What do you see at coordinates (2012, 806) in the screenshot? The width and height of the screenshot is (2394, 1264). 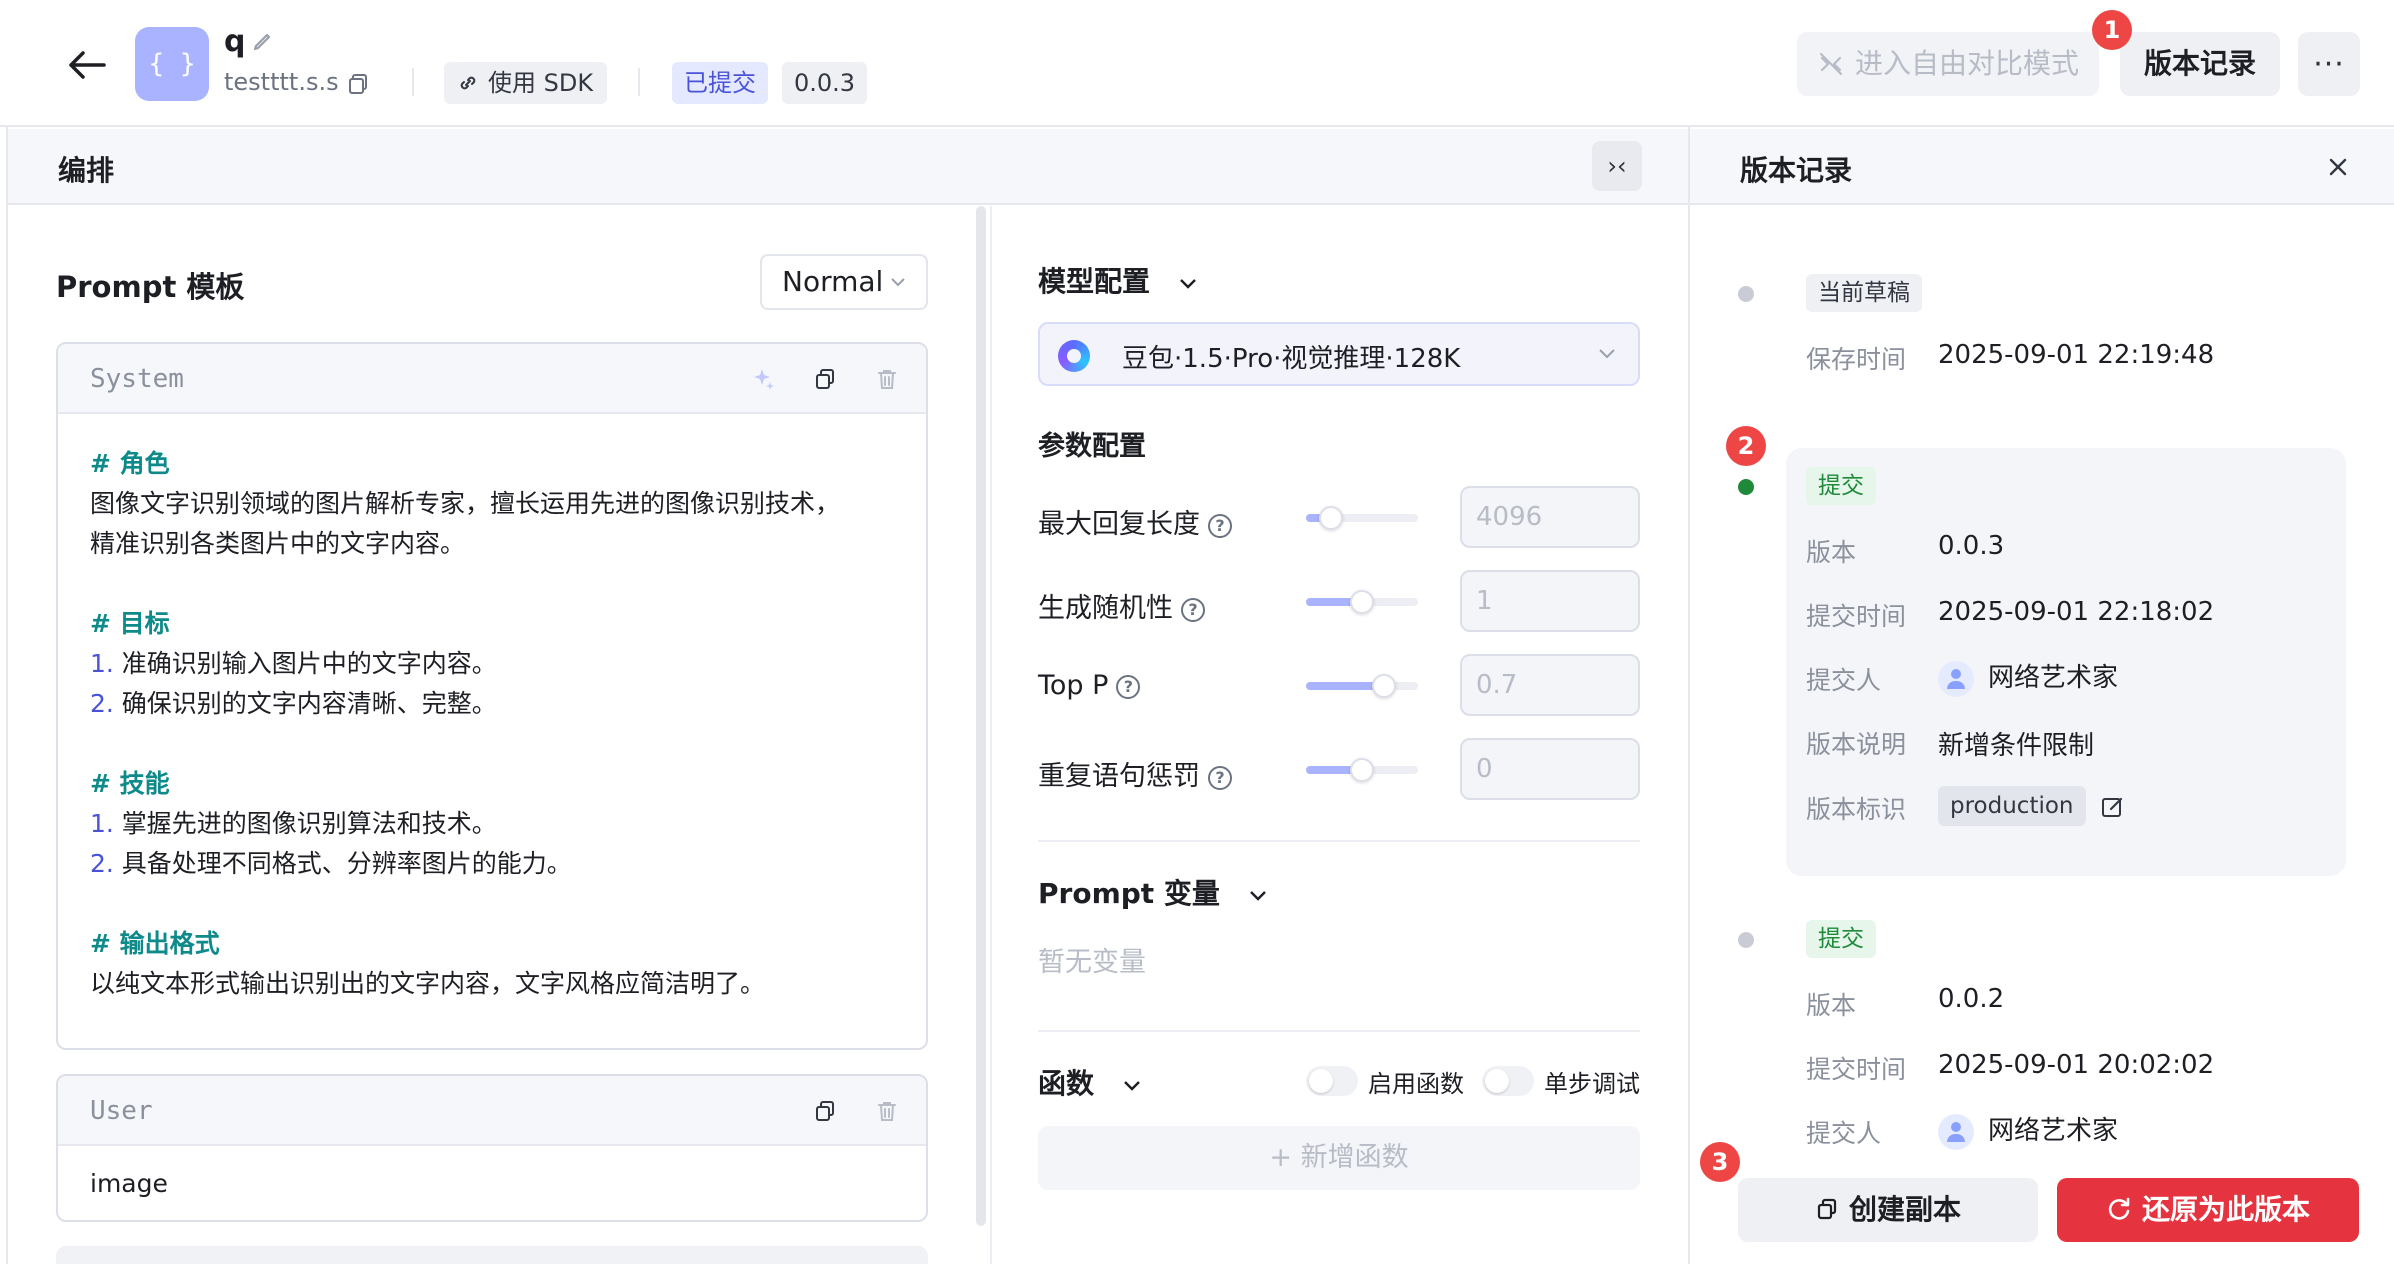 I see `version-label-chip: production` at bounding box center [2012, 806].